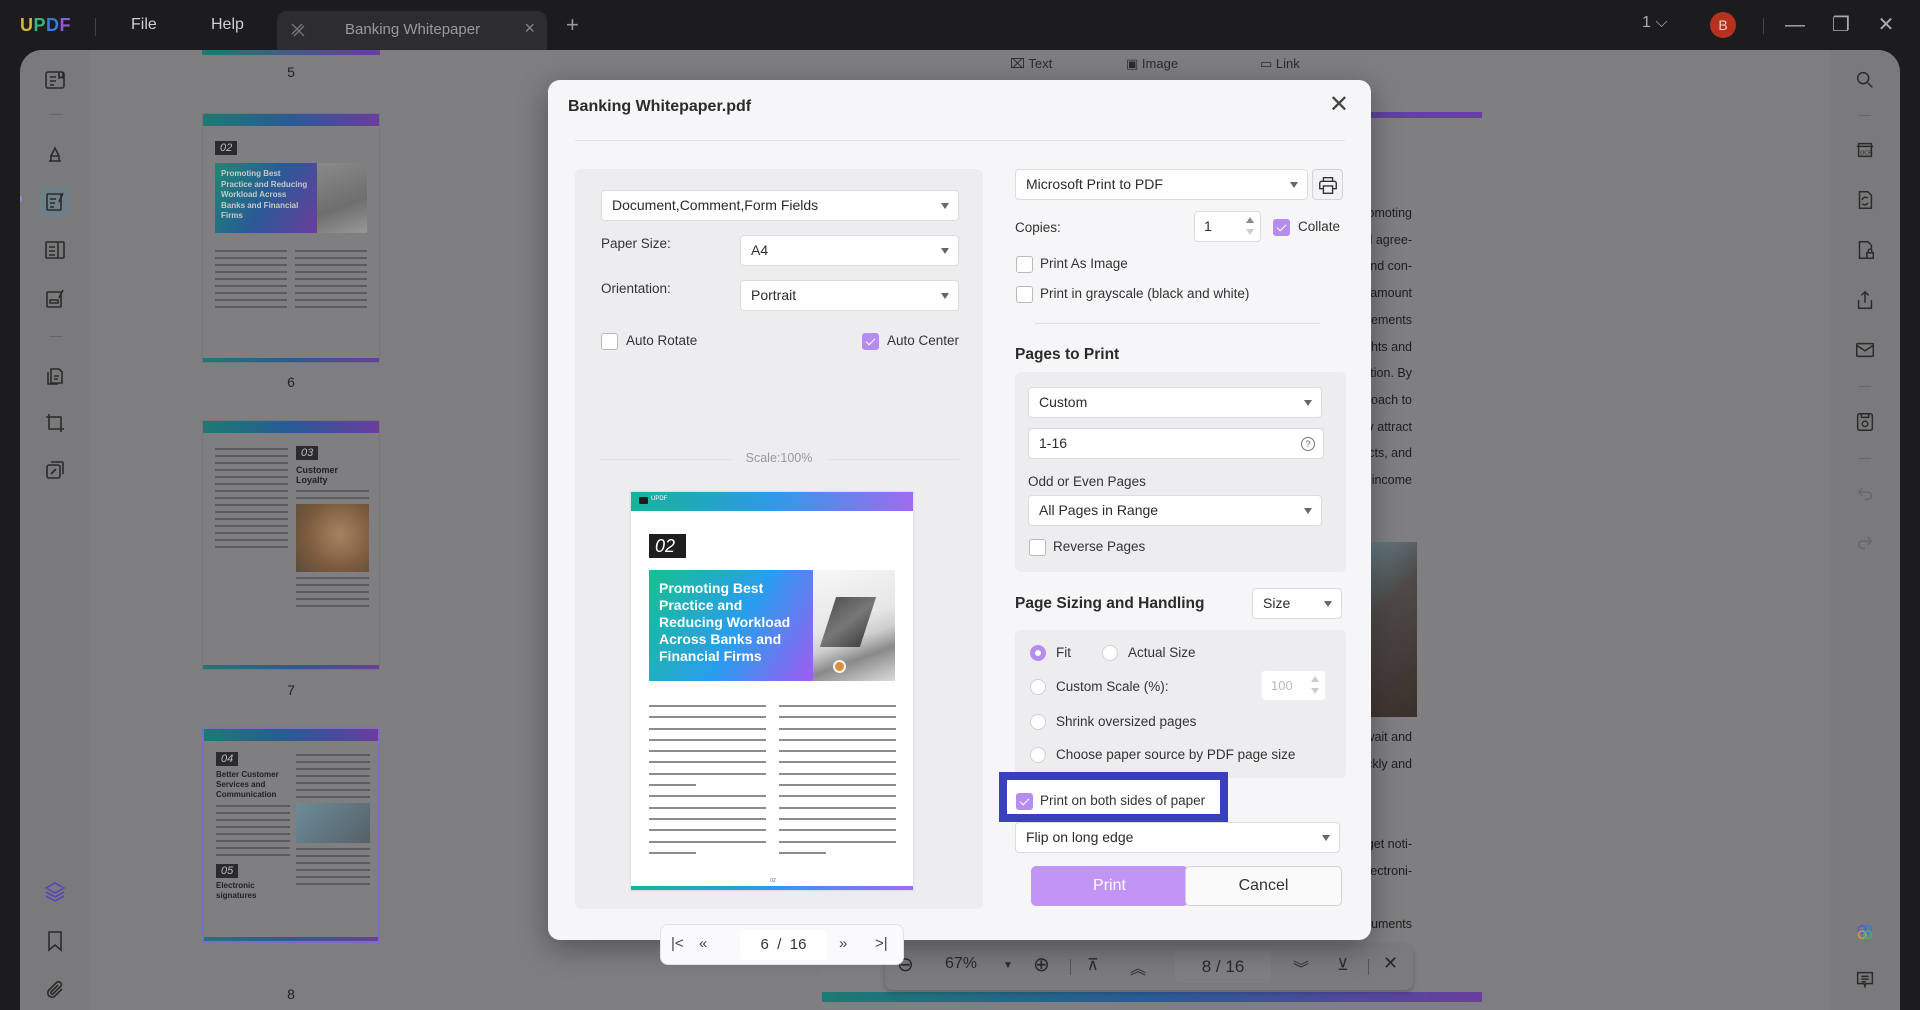 The width and height of the screenshot is (1920, 1010). What do you see at coordinates (1390, 963) in the screenshot?
I see `close-toolbar-icon: ✕` at bounding box center [1390, 963].